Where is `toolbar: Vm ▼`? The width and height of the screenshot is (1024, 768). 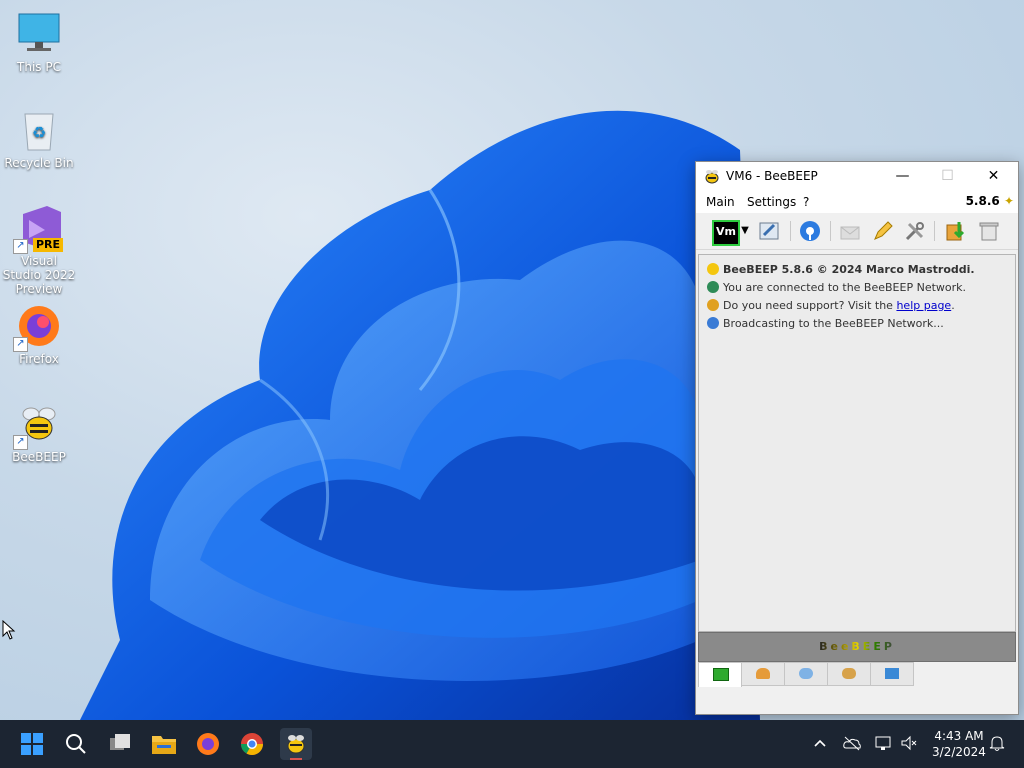 toolbar: Vm ▼ is located at coordinates (857, 231).